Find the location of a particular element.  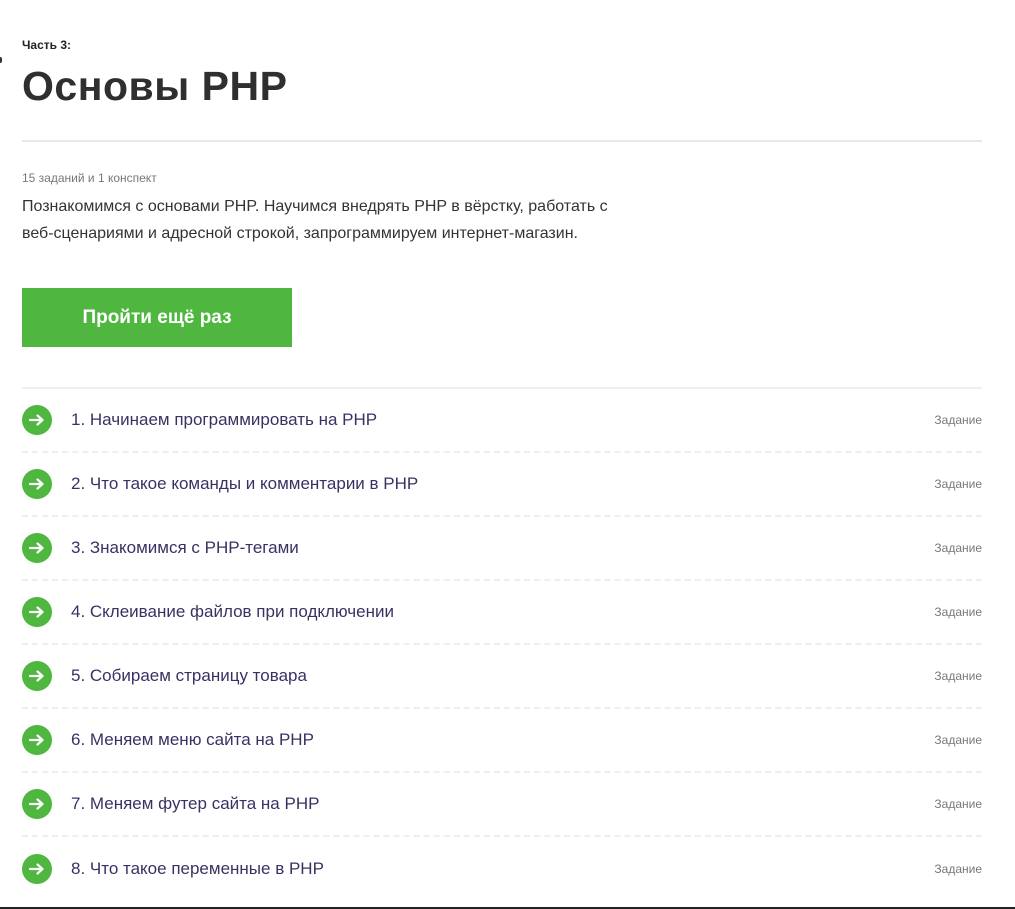

task-item: 6. Меняем меню сайта на PHP Задание is located at coordinates (502, 741).